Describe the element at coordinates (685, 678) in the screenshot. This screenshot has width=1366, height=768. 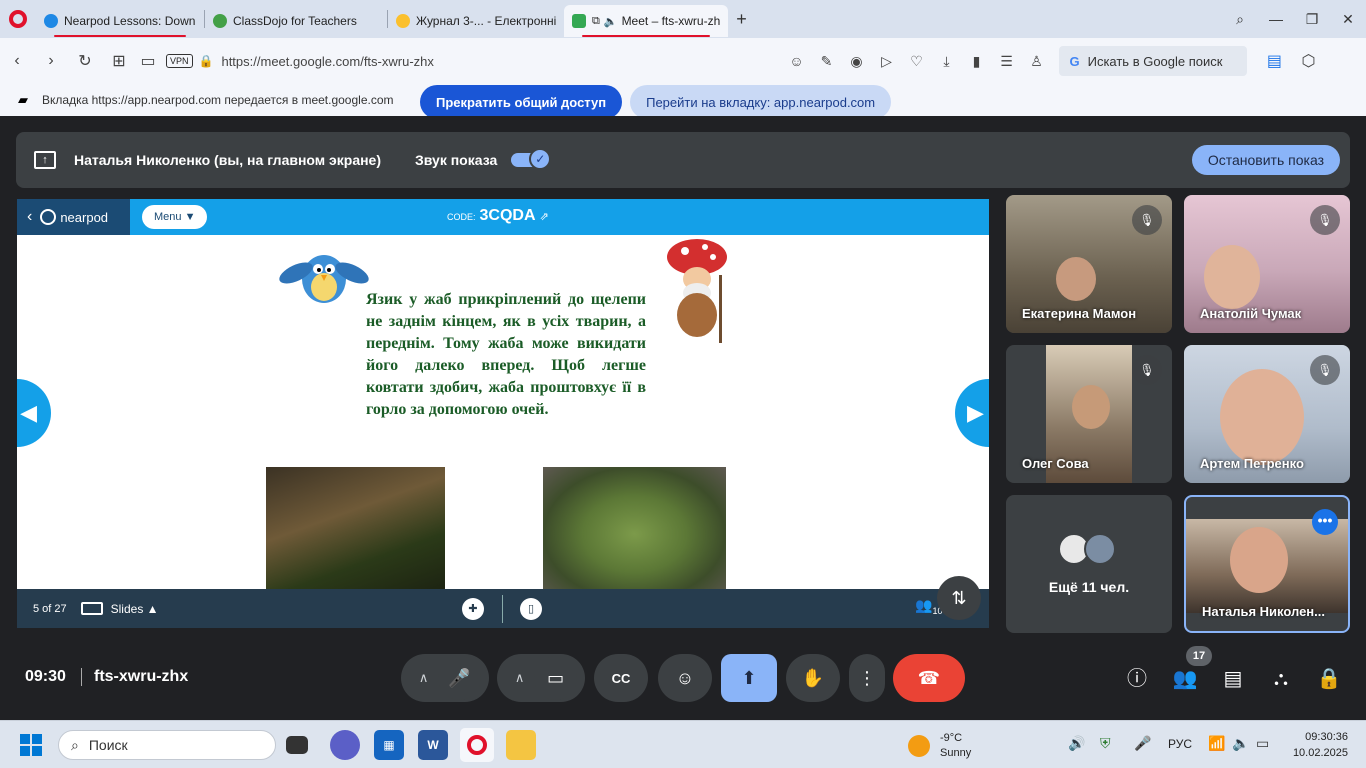
I see `reactions-button: ☺` at that location.